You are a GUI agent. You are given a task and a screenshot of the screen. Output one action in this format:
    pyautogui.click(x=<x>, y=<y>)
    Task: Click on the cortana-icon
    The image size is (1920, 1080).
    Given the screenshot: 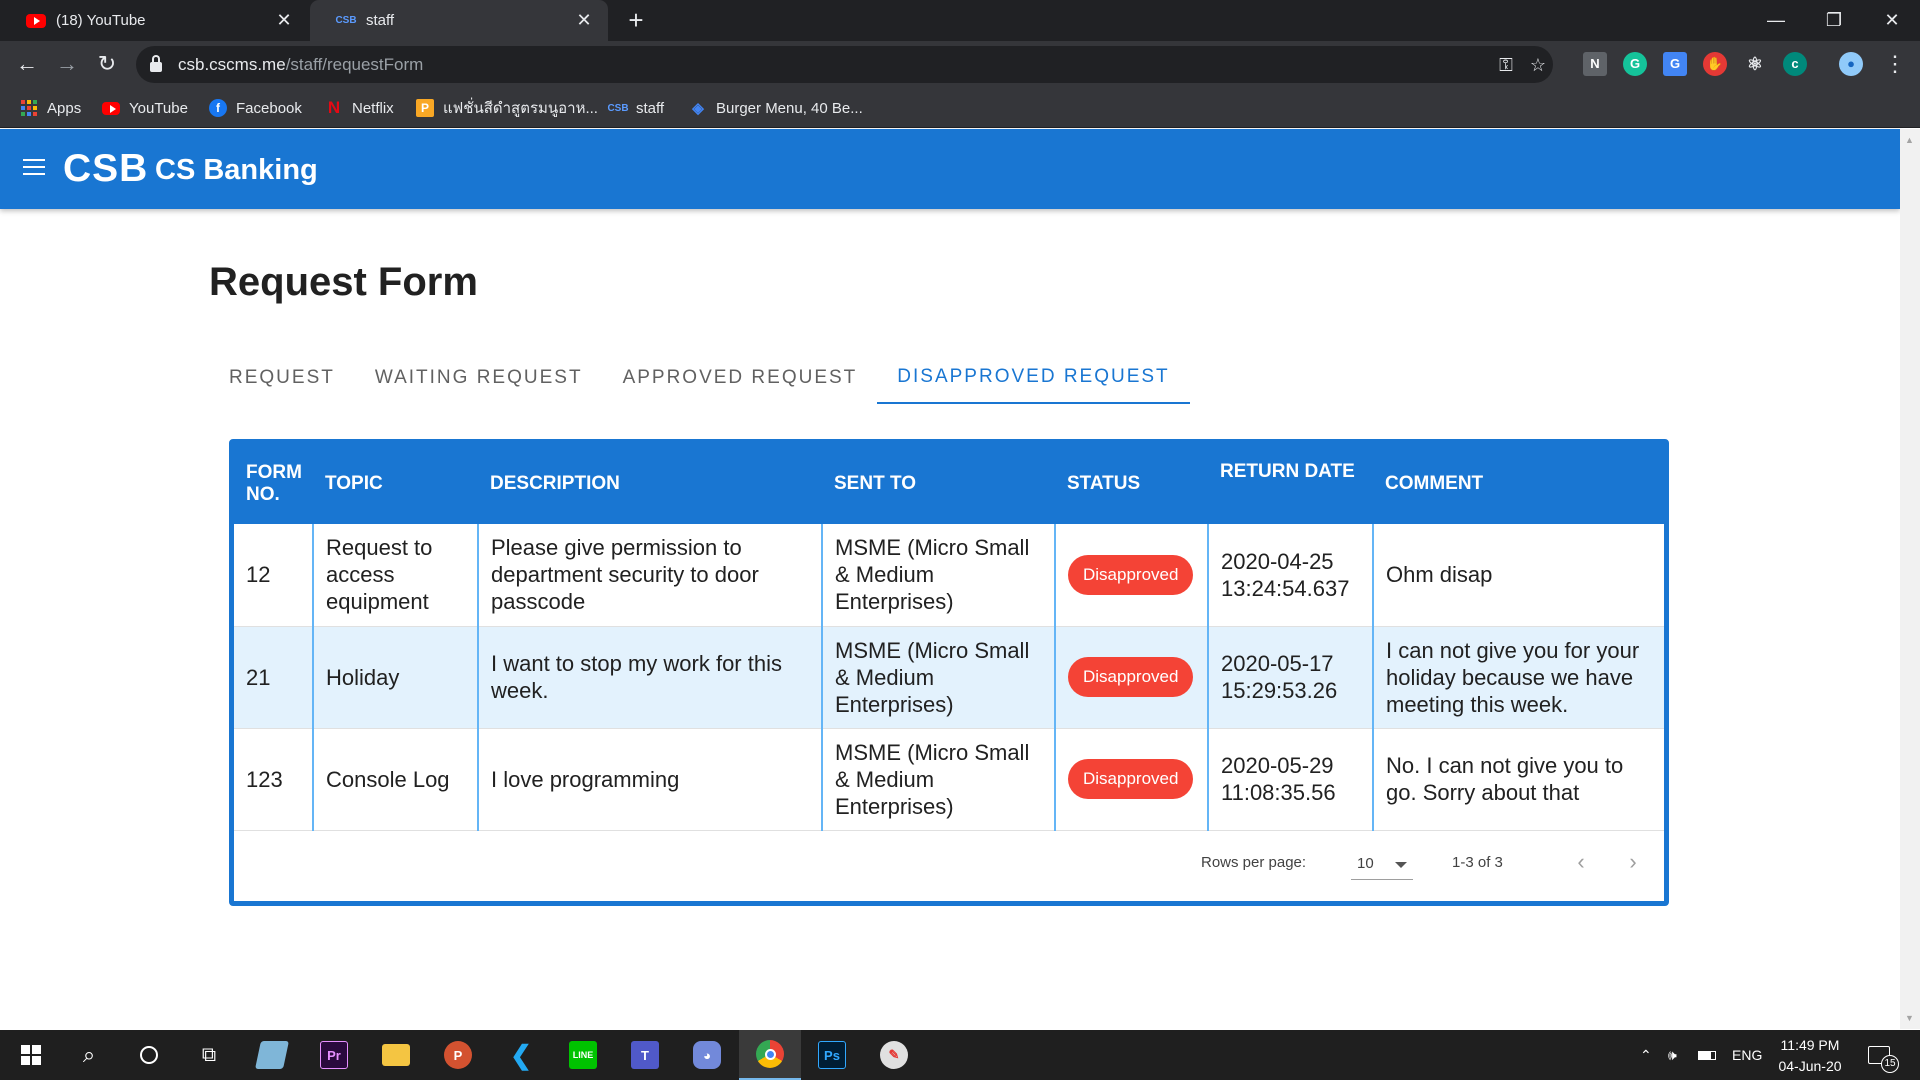 What is the action you would take?
    pyautogui.click(x=149, y=1055)
    